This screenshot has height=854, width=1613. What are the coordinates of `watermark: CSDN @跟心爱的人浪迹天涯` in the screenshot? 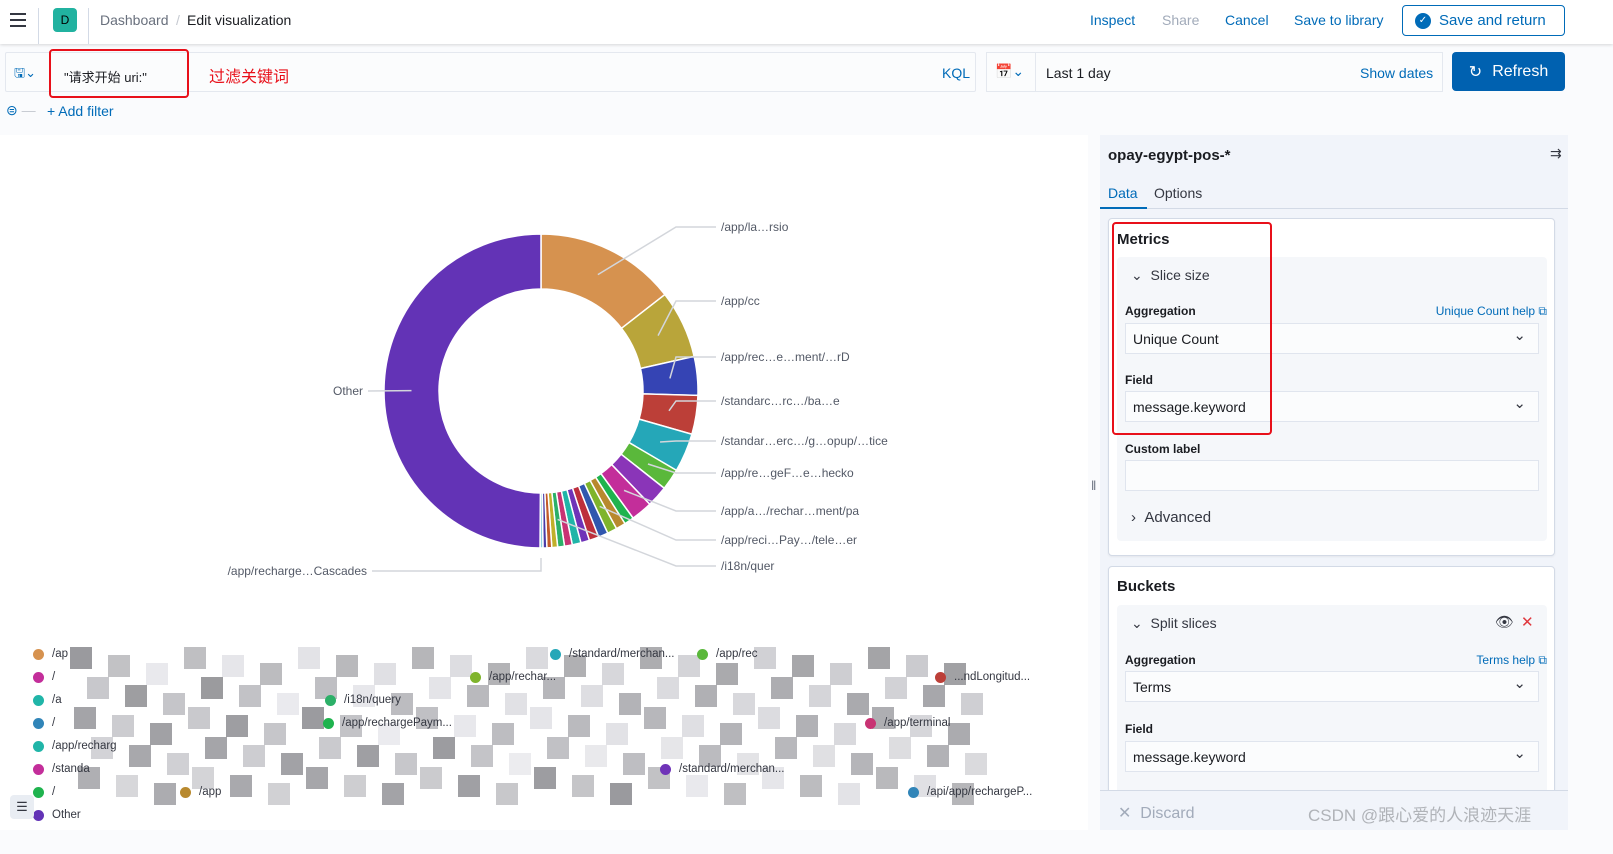 It's located at (1420, 815).